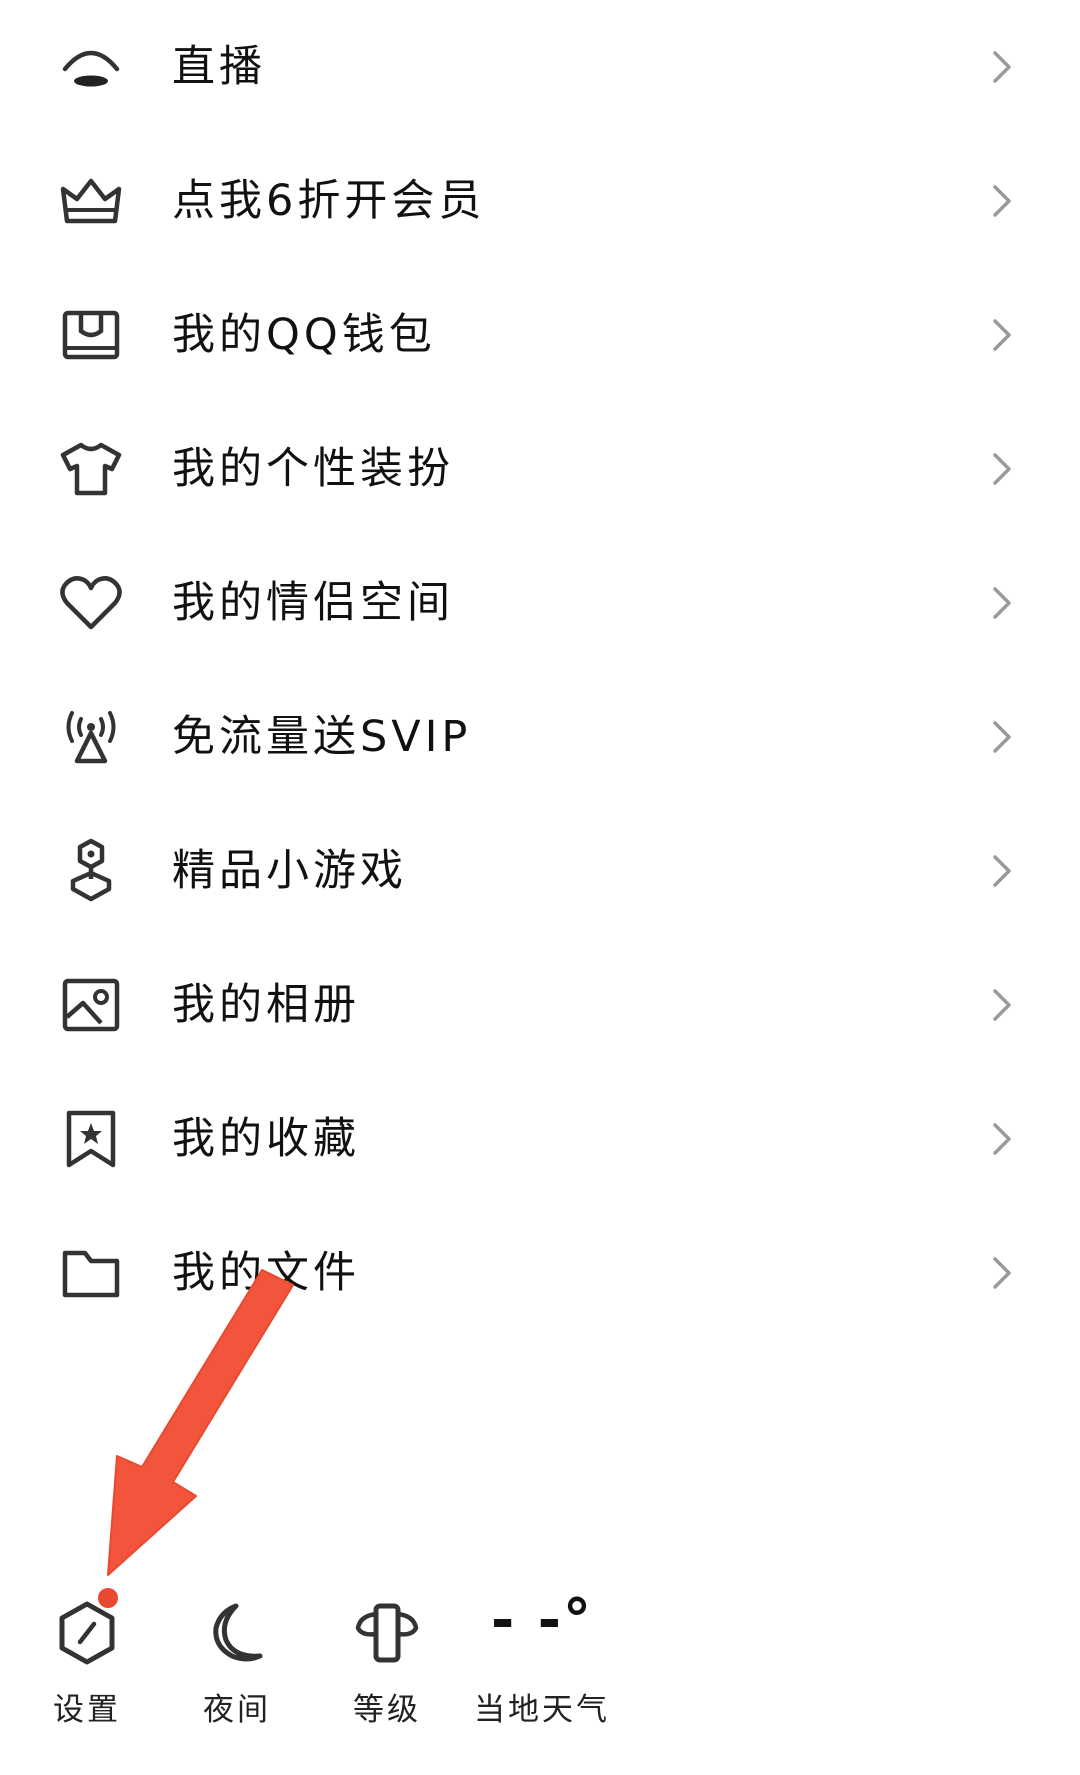  Describe the element at coordinates (542, 1620) in the screenshot. I see `weather-temperature: - -°` at that location.